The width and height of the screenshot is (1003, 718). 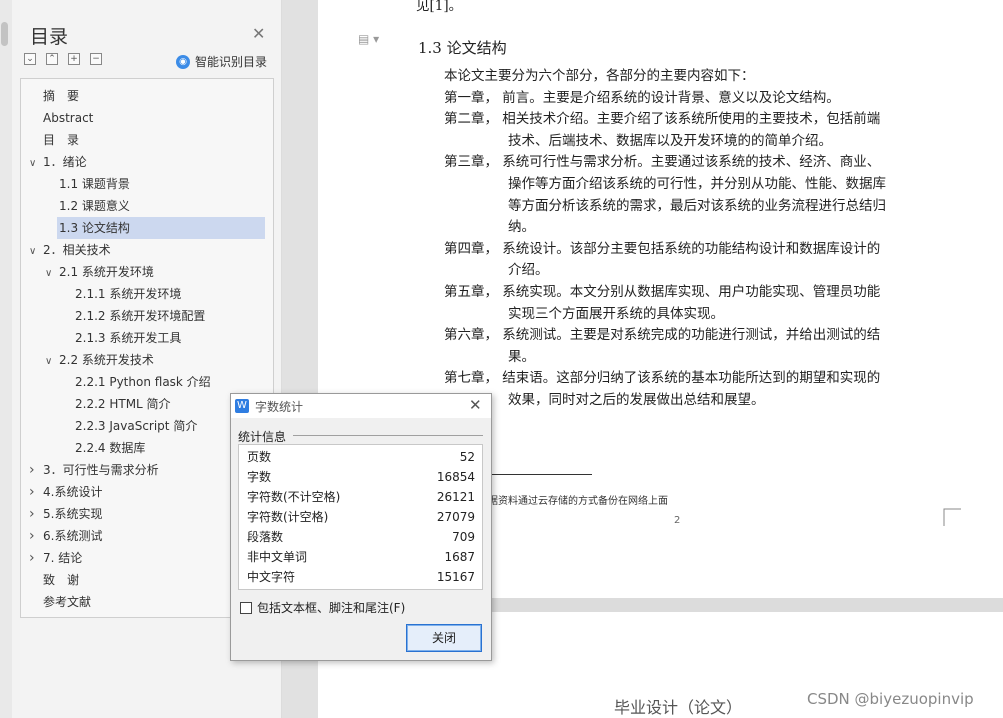 I want to click on toc-item-label: 2.2.1 Python flask 介绍, so click(x=143, y=382).